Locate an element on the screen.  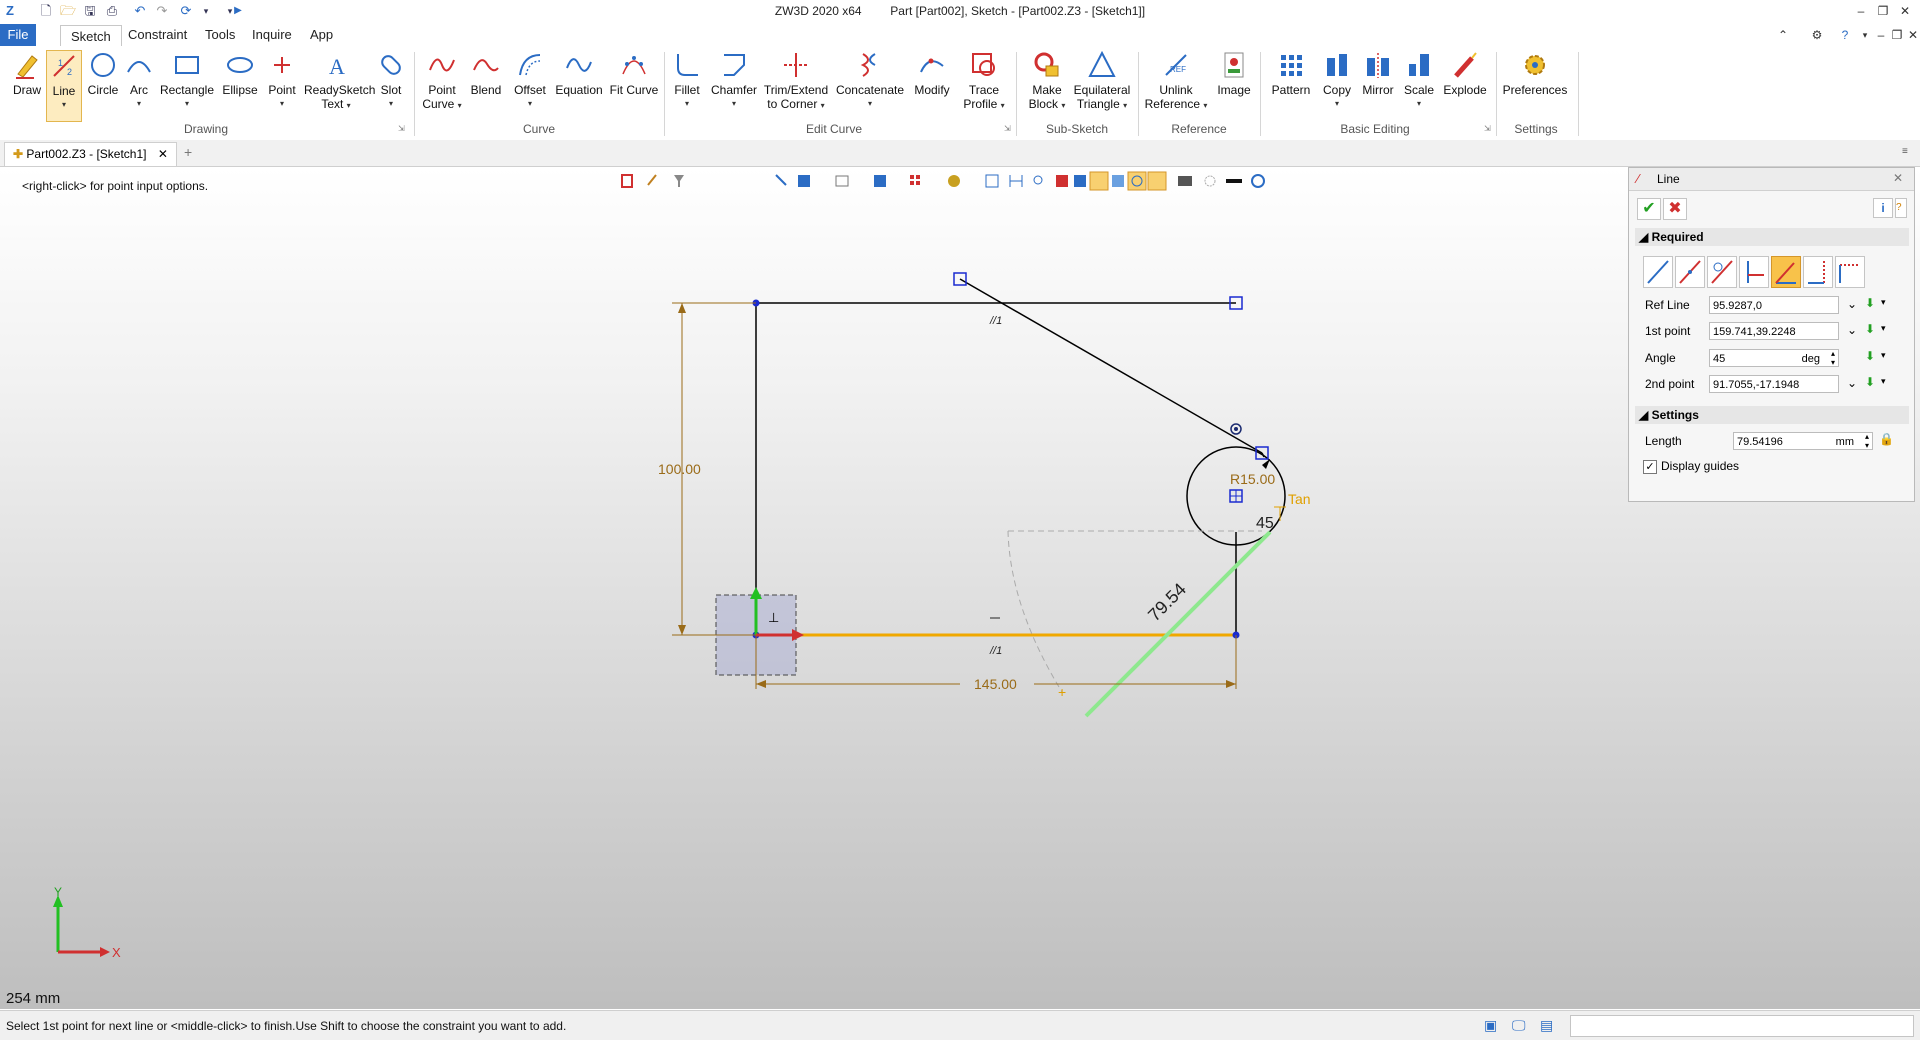
ok-check-icon: ✔ is located at coordinates (1649, 209).